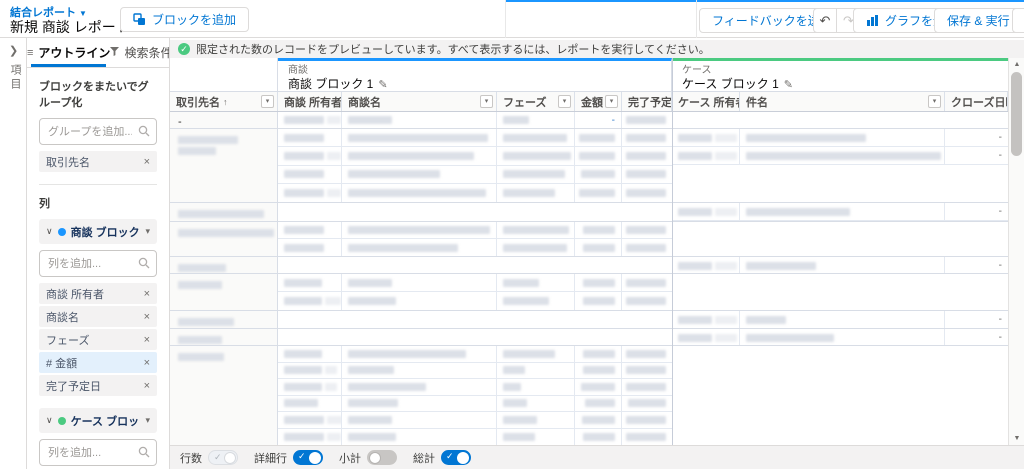 This screenshot has width=1024, height=469. Describe the element at coordinates (98, 161) in the screenshot. I see `group-pill-account-name: 取引先名 ×` at that location.